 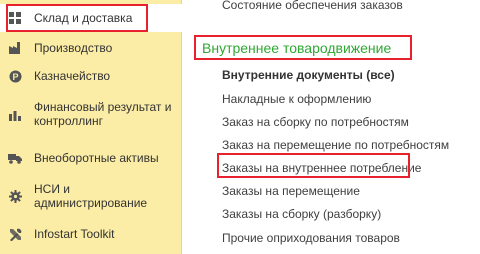 What do you see at coordinates (15, 48) in the screenshot?
I see `factory-icon` at bounding box center [15, 48].